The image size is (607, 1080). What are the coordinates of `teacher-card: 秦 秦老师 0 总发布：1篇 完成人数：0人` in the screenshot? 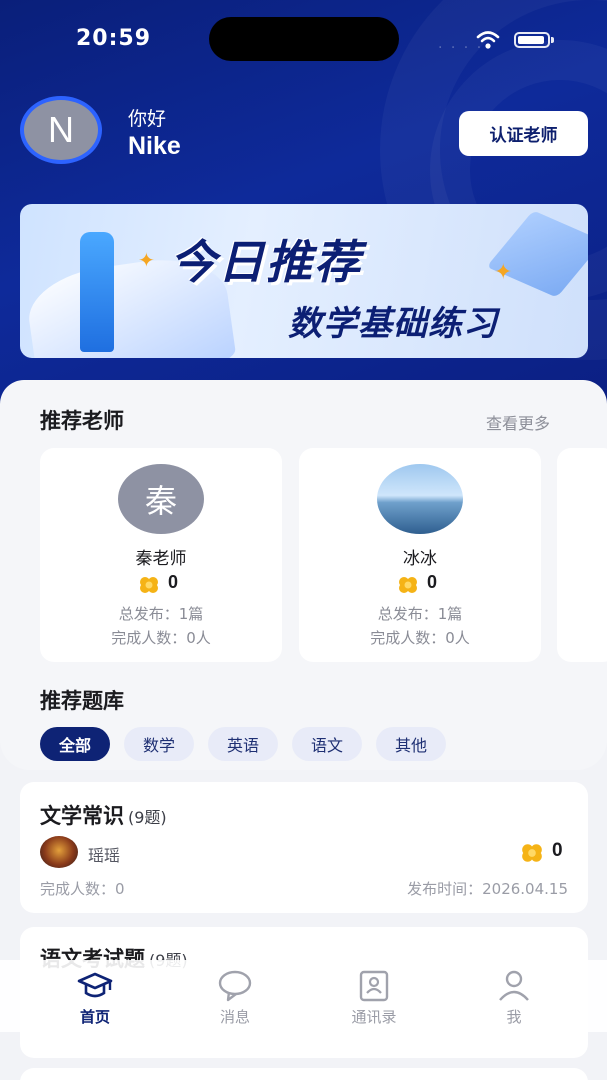 It's located at (161, 555).